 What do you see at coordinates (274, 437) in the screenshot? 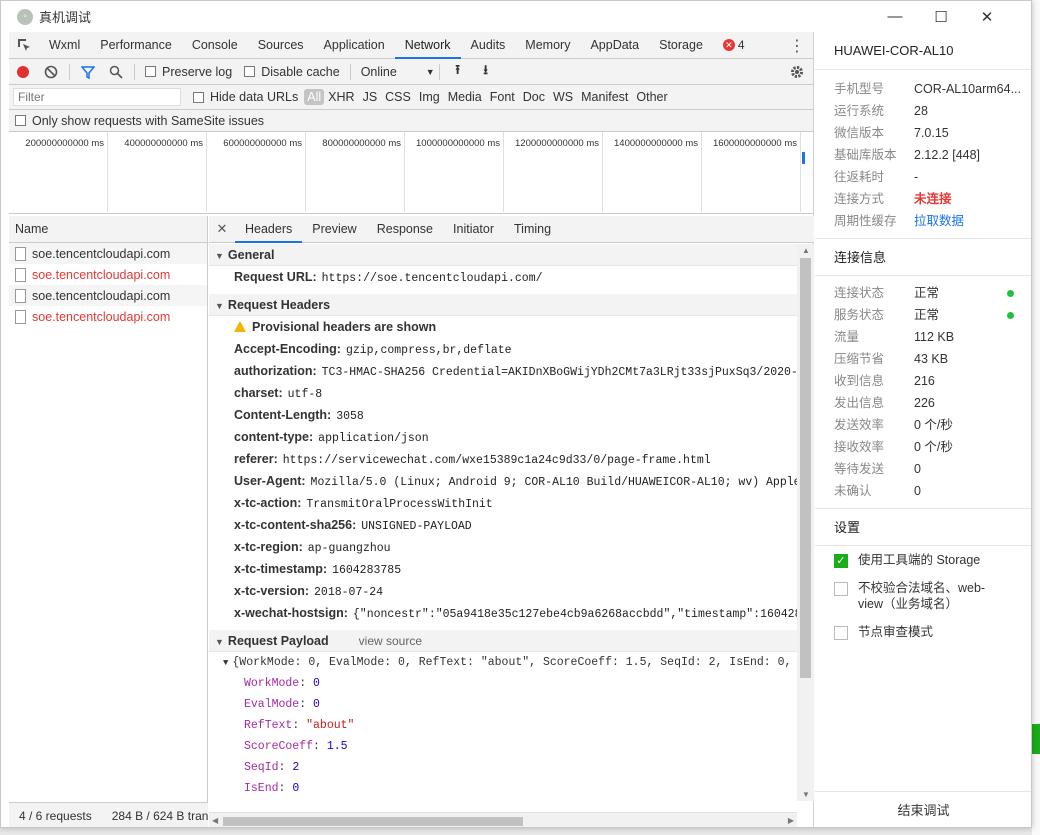
I see `header-key: content-type:` at bounding box center [274, 437].